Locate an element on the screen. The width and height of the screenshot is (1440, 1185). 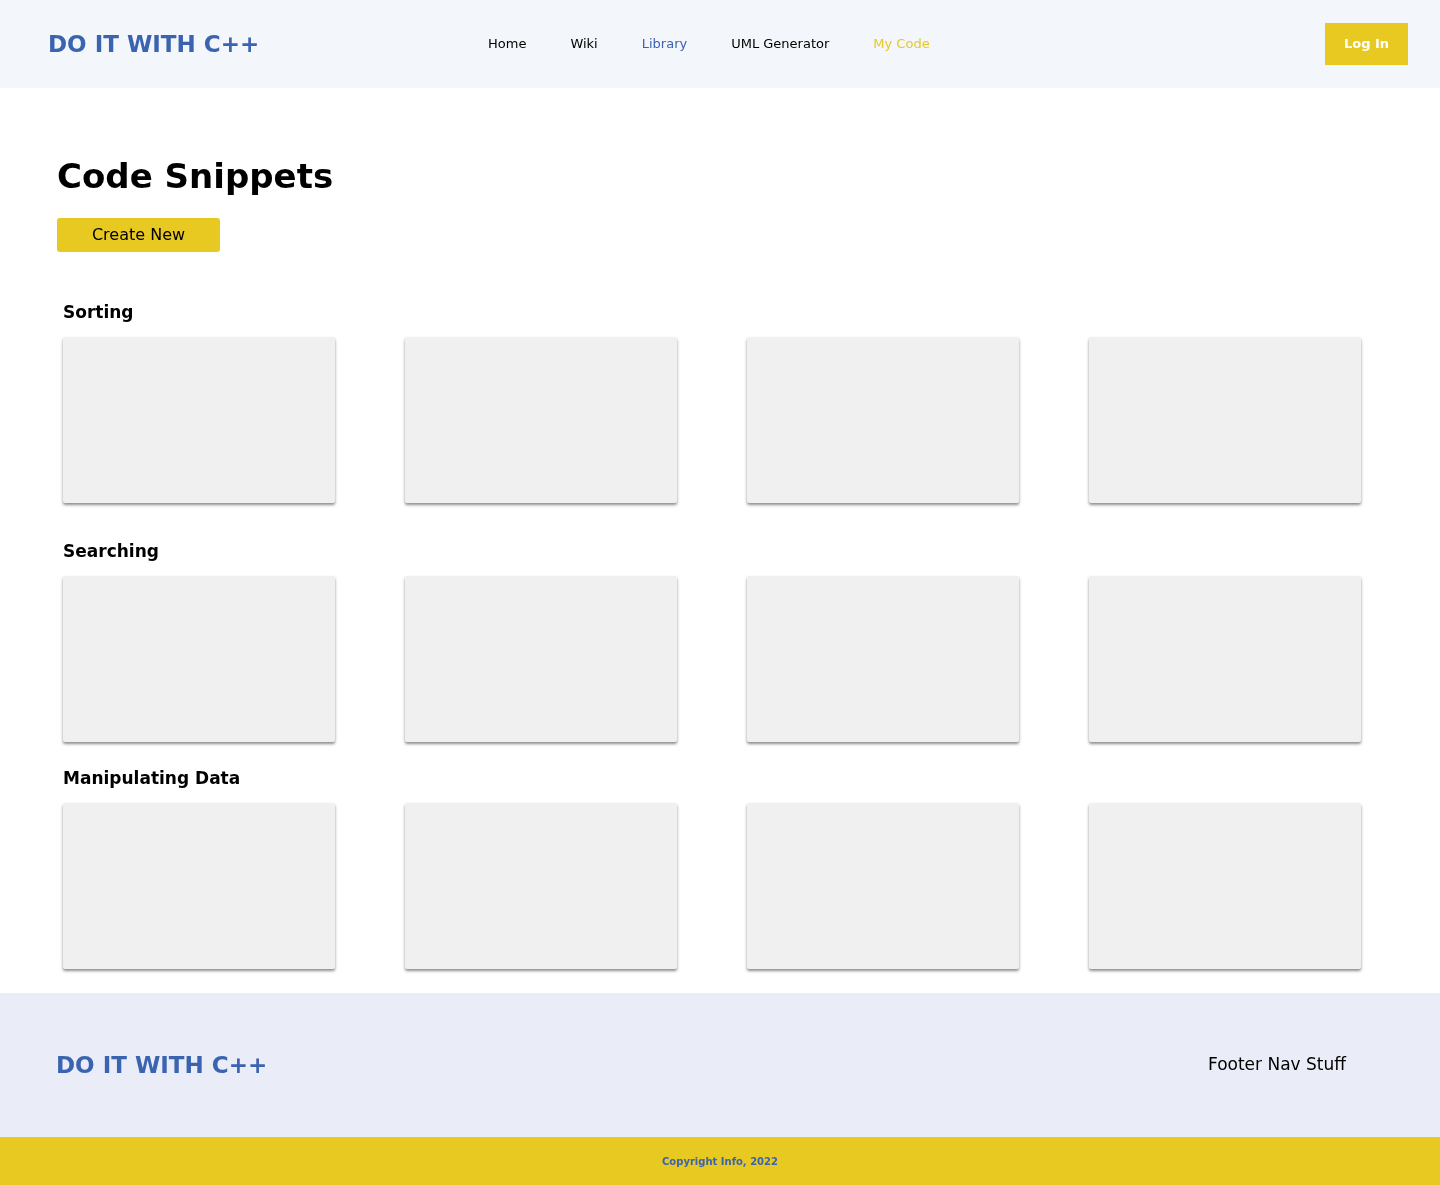
nav-link: Wiki is located at coordinates (584, 44).